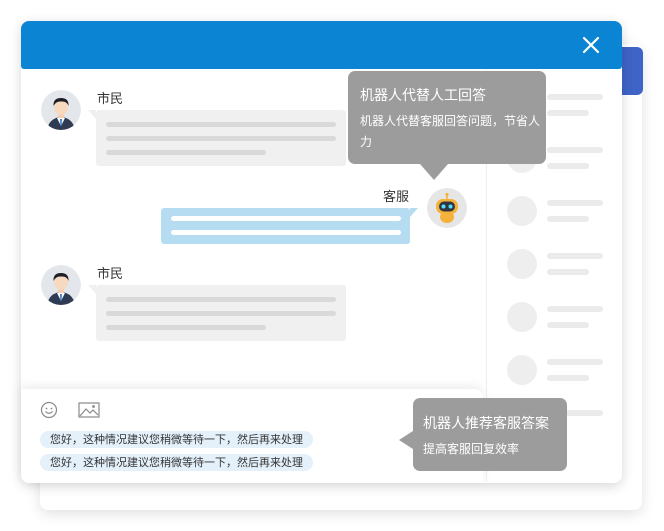  I want to click on robot-avatar, so click(447, 208).